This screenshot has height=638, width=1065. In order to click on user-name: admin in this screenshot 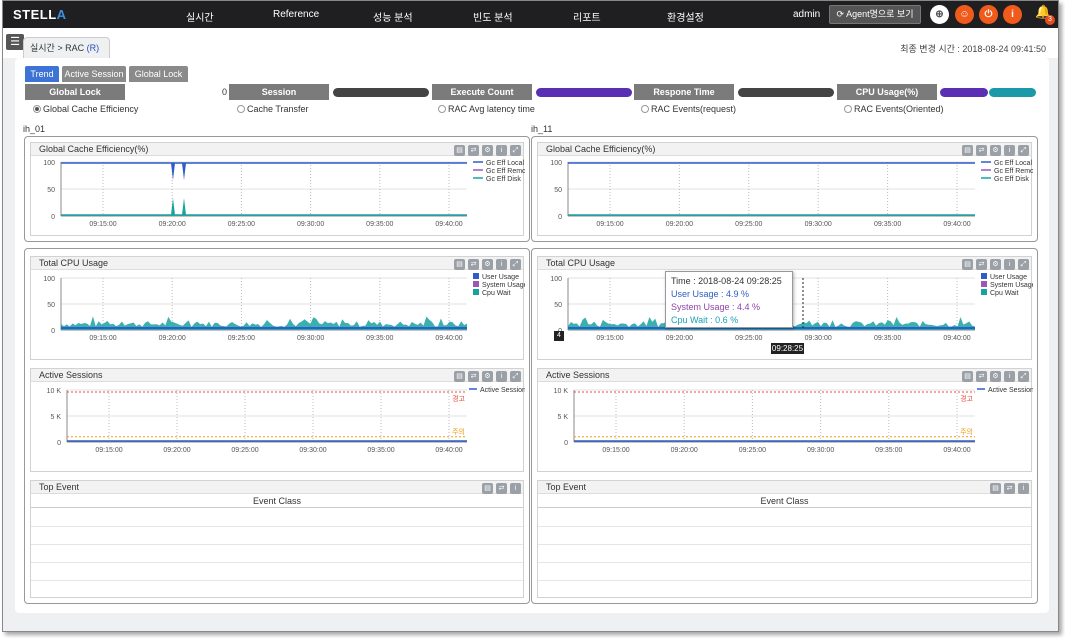, I will do `click(806, 14)`.